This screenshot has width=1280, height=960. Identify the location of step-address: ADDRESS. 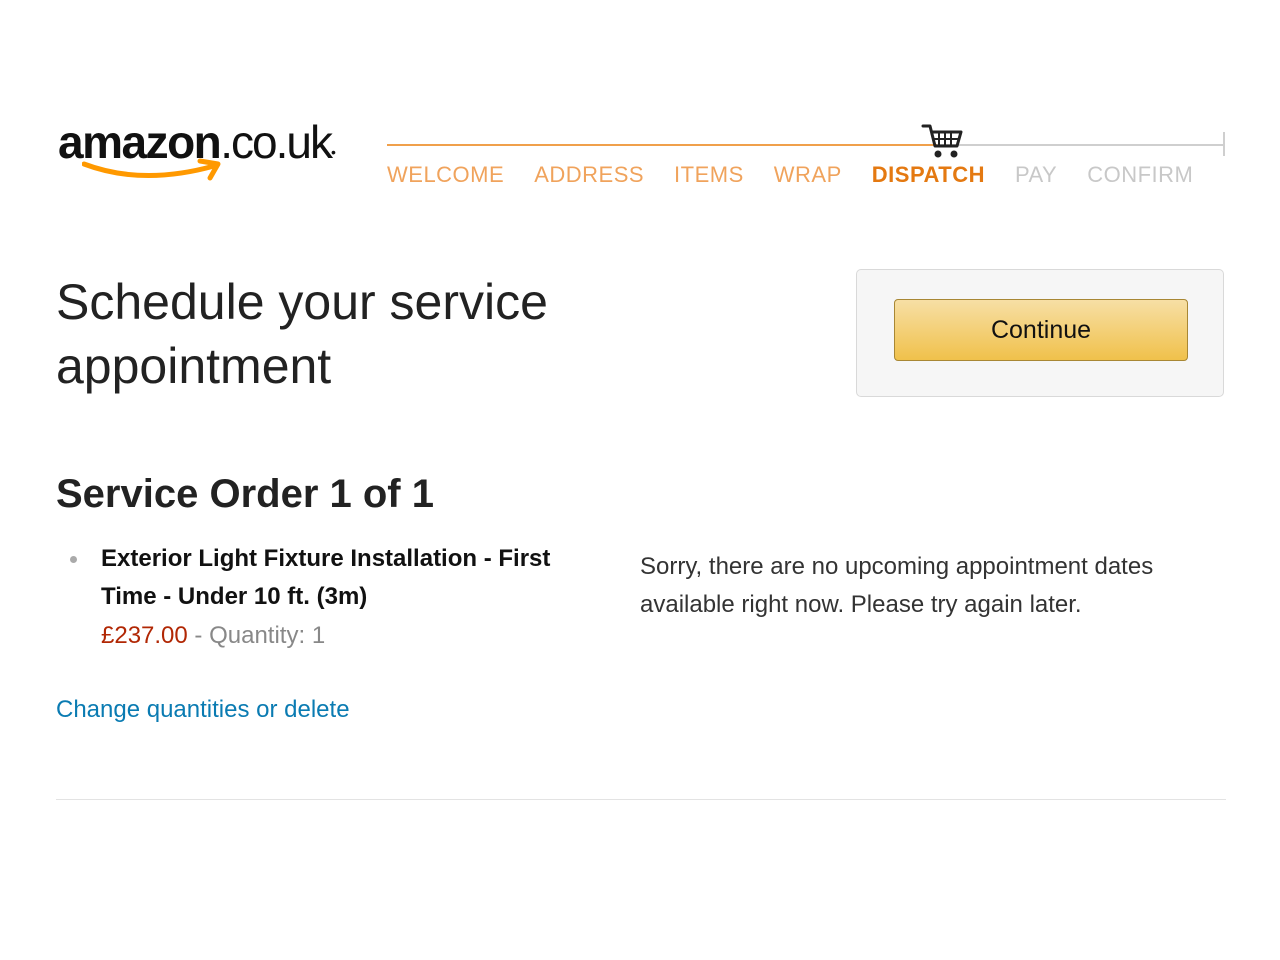
(589, 175).